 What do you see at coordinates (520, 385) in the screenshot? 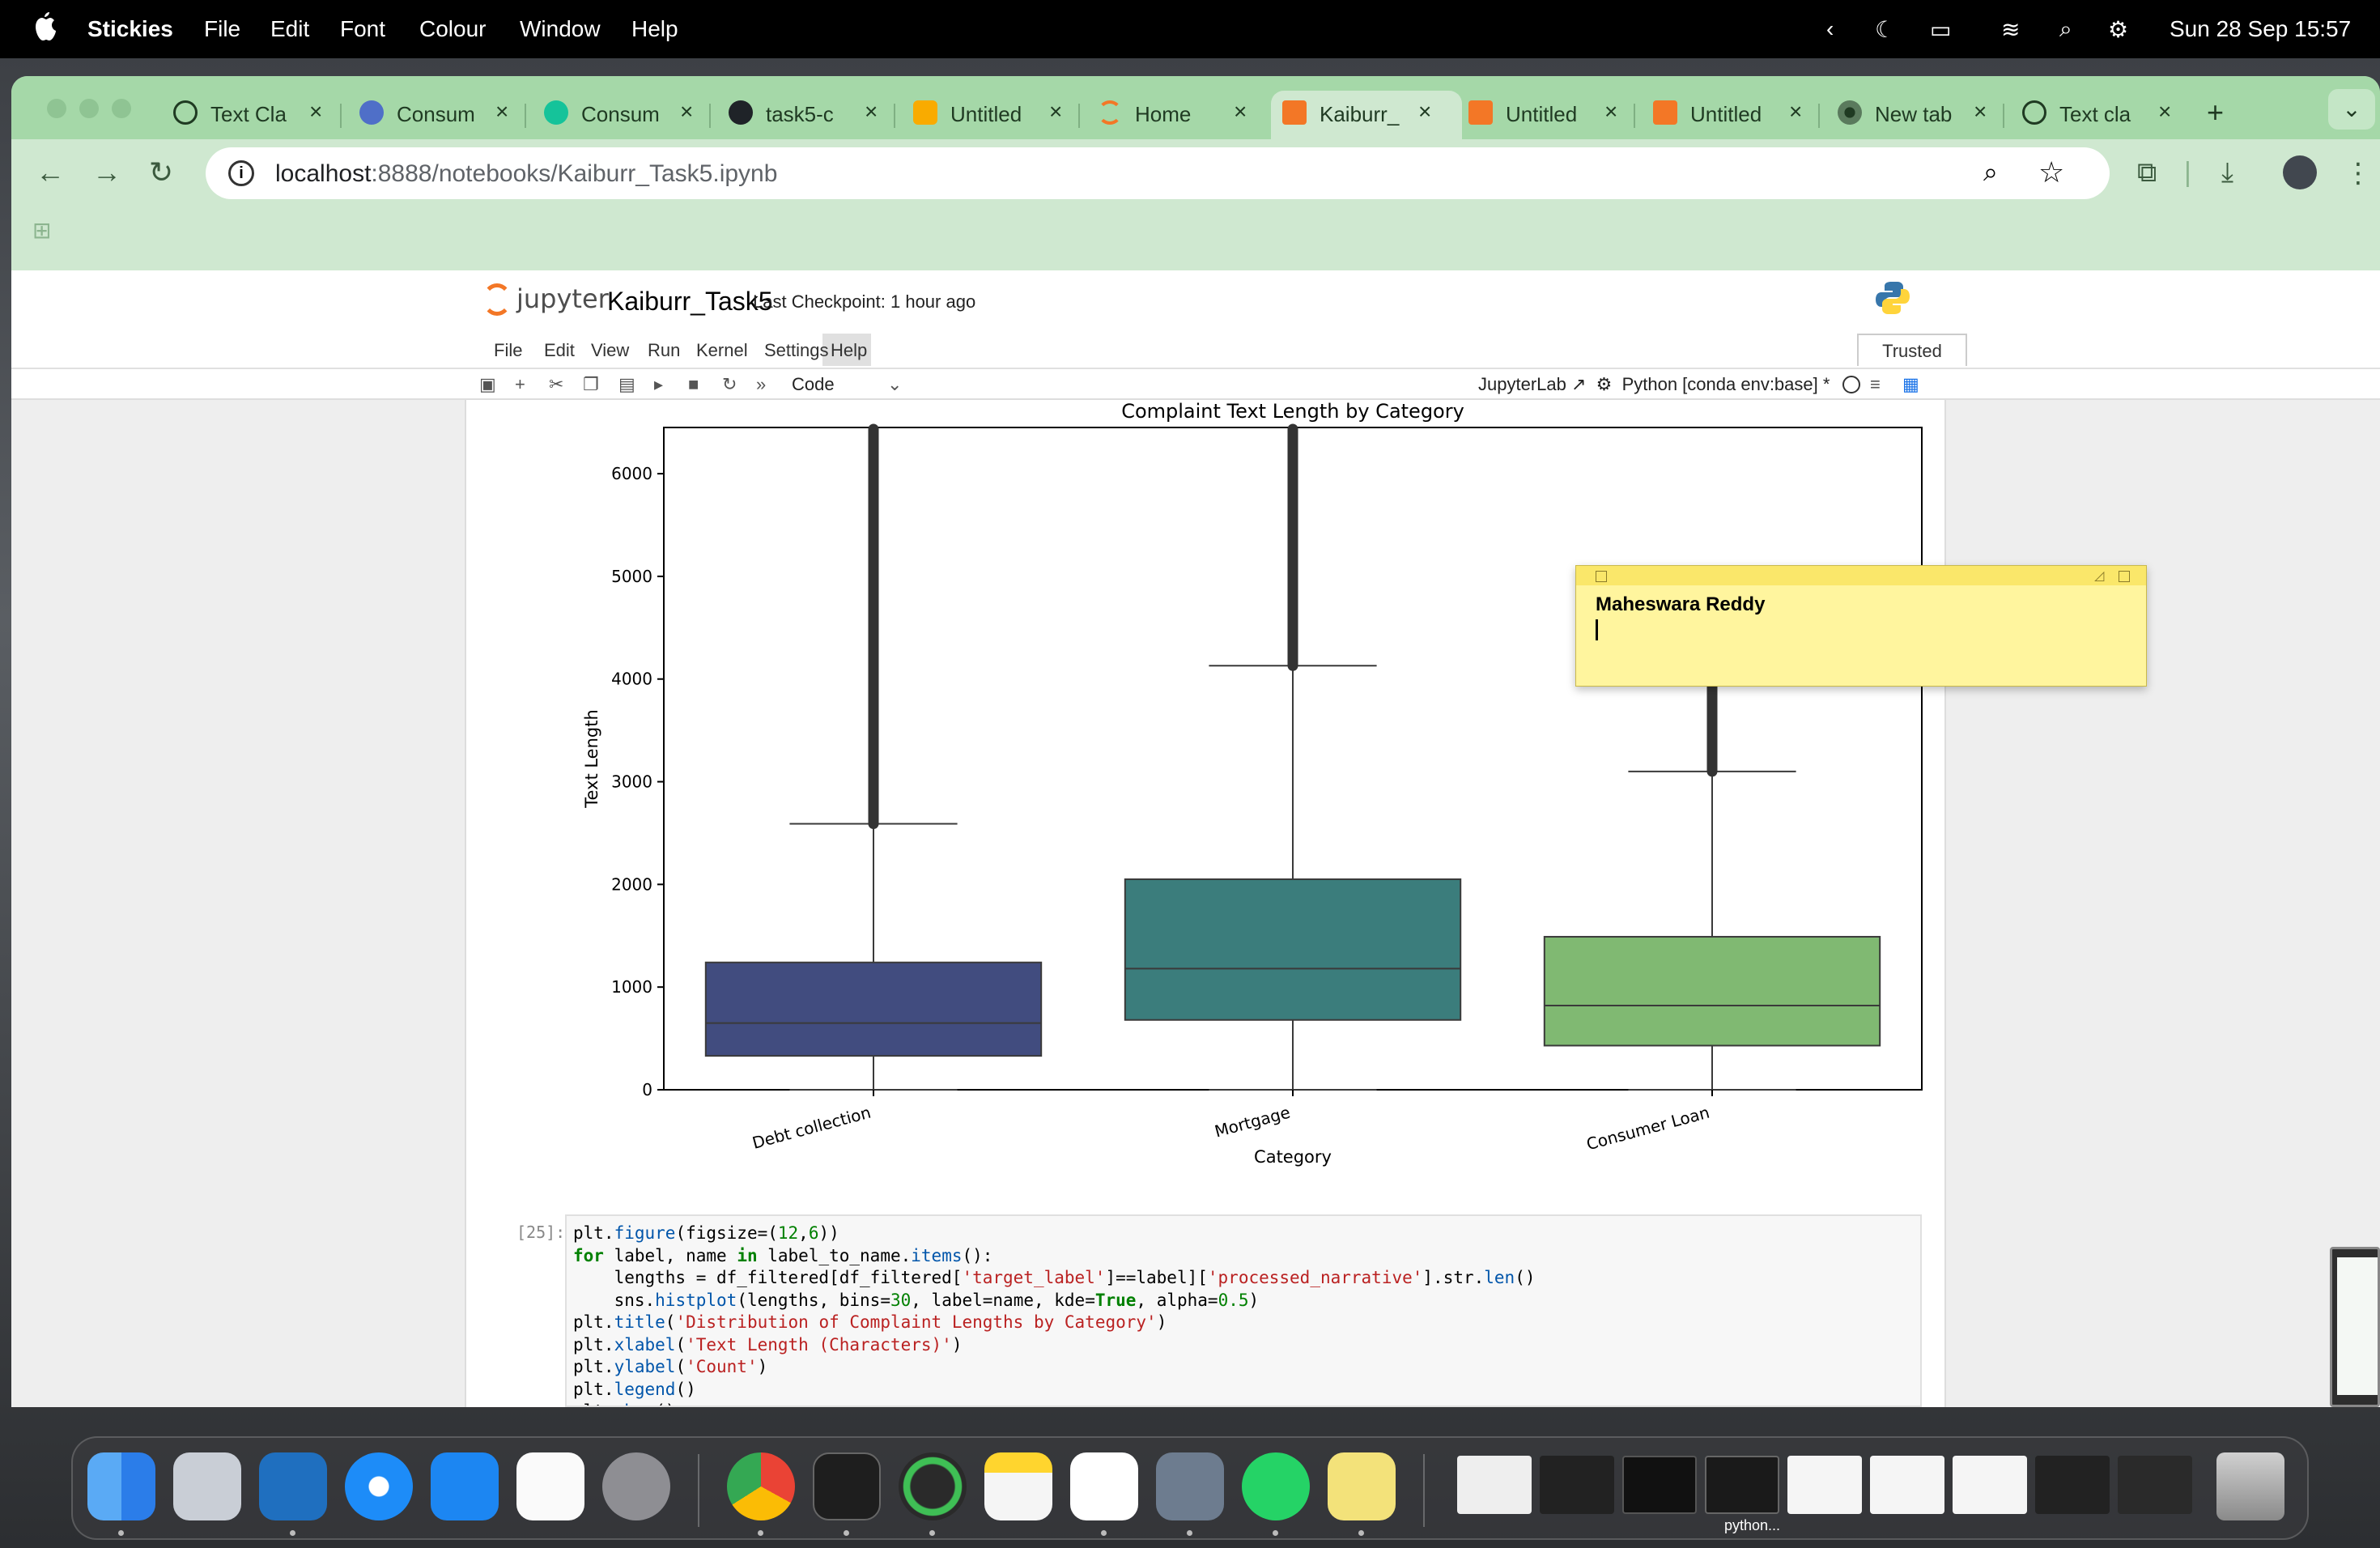
I see `insert-cell-icon: +` at bounding box center [520, 385].